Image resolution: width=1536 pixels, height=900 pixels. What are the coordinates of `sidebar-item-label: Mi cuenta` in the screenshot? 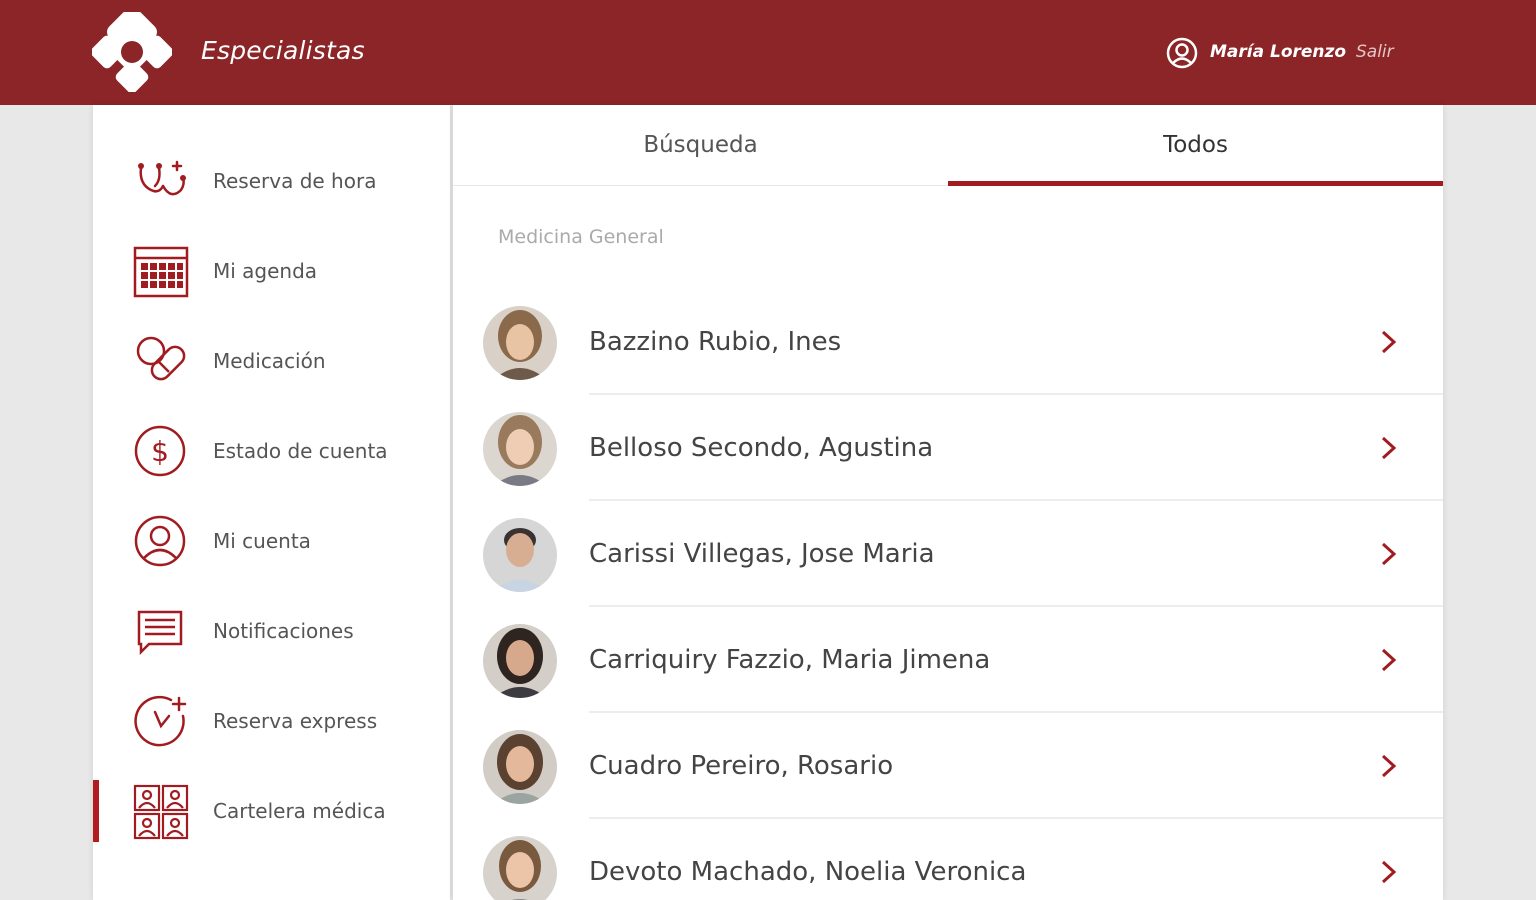 It's located at (262, 541).